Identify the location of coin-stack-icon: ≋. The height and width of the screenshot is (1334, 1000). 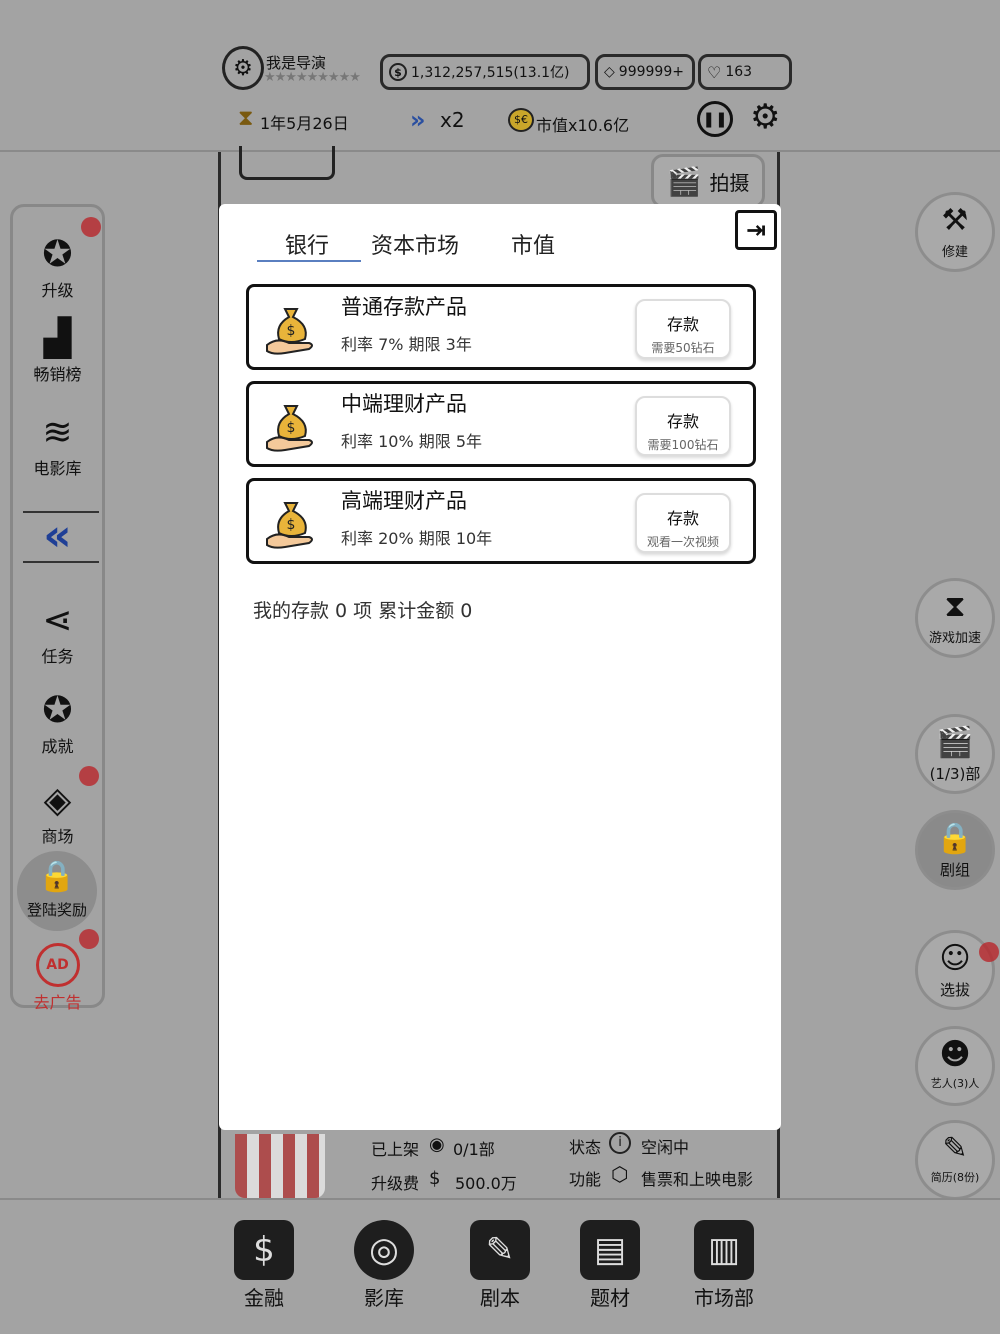
(57, 432).